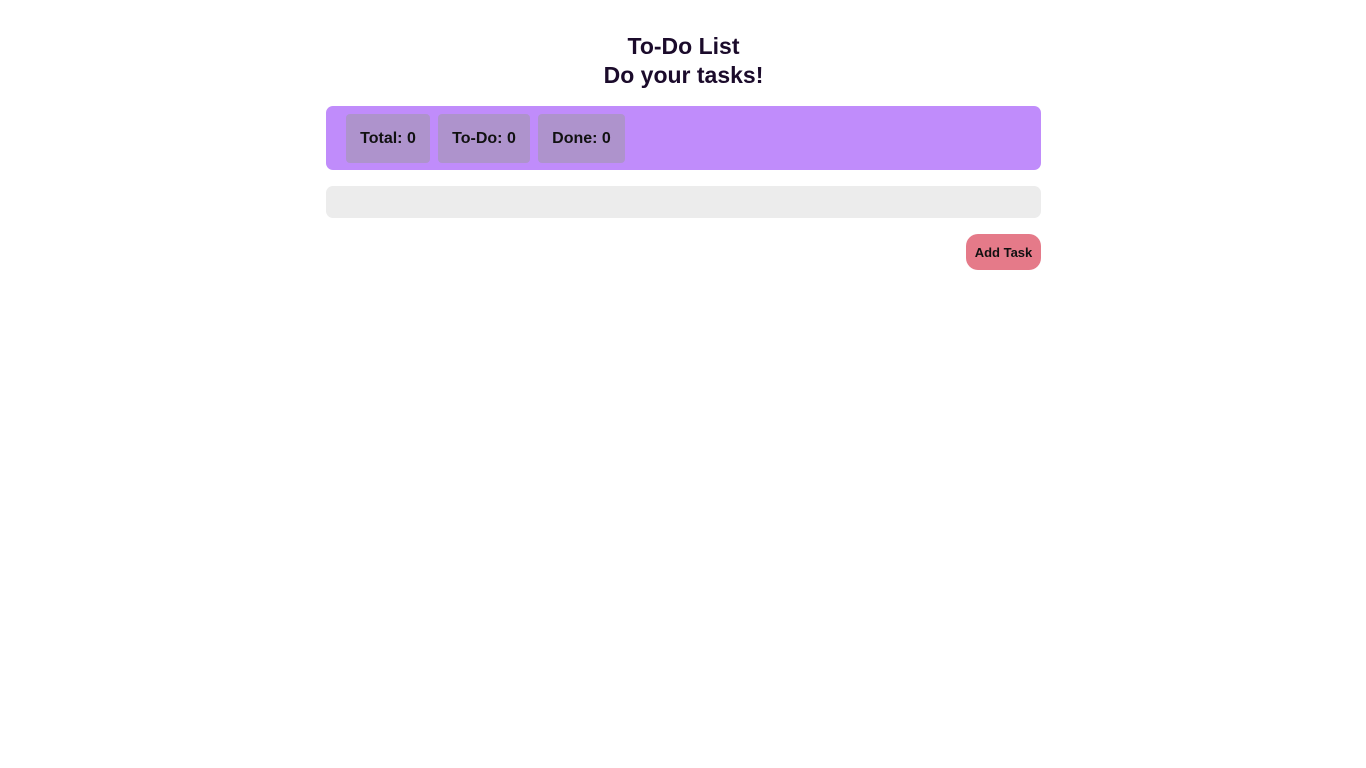 This screenshot has width=1366, height=768. Describe the element at coordinates (683, 75) in the screenshot. I see `page-subtitle: Do your tasks!` at that location.